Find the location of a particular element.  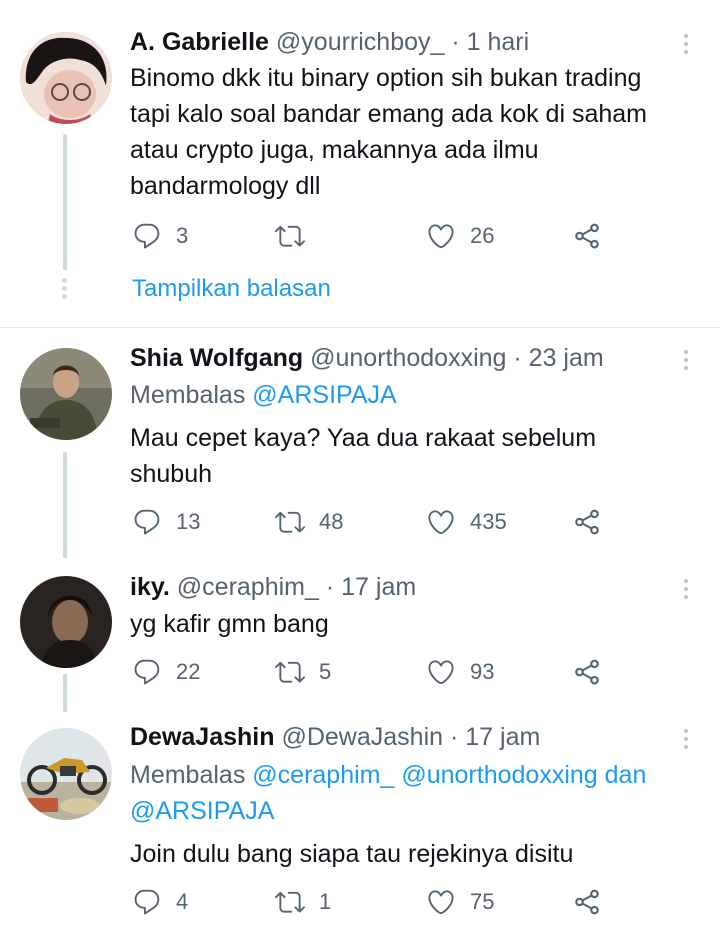

timestamp: · 1 hari is located at coordinates (490, 42).